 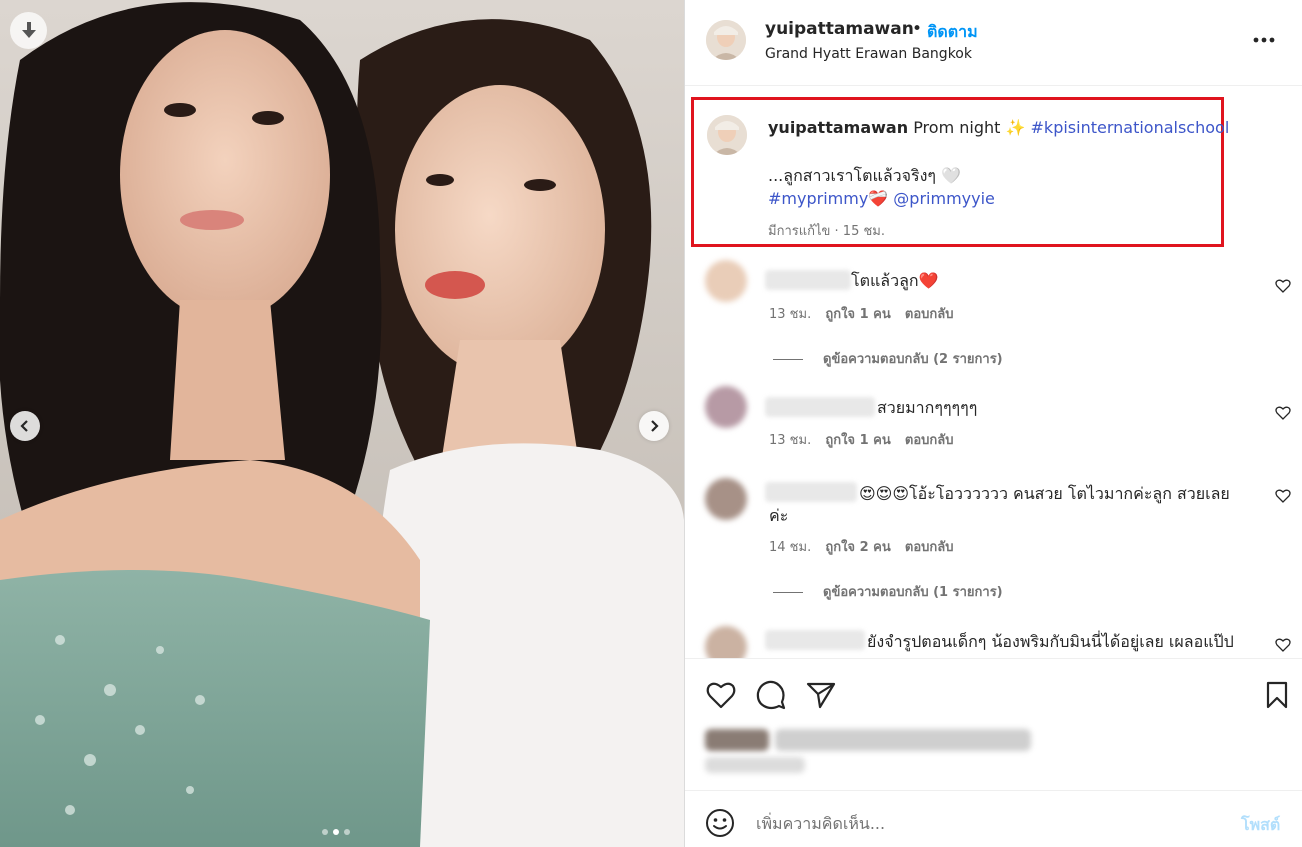 What do you see at coordinates (927, 407) in the screenshot?
I see `comment-text: สวยมากๆๆๆๆๆ` at bounding box center [927, 407].